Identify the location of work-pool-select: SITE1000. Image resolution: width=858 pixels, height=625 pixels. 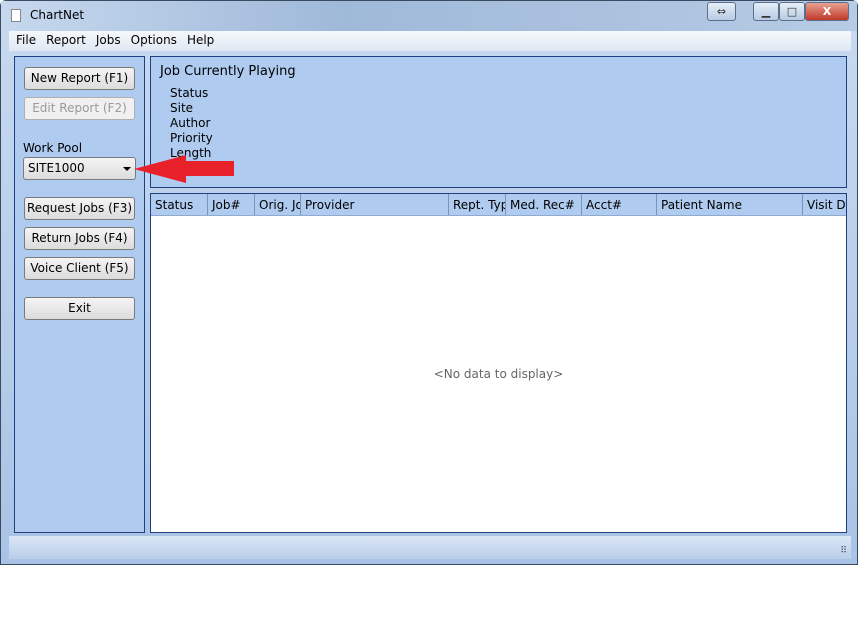
(79, 168).